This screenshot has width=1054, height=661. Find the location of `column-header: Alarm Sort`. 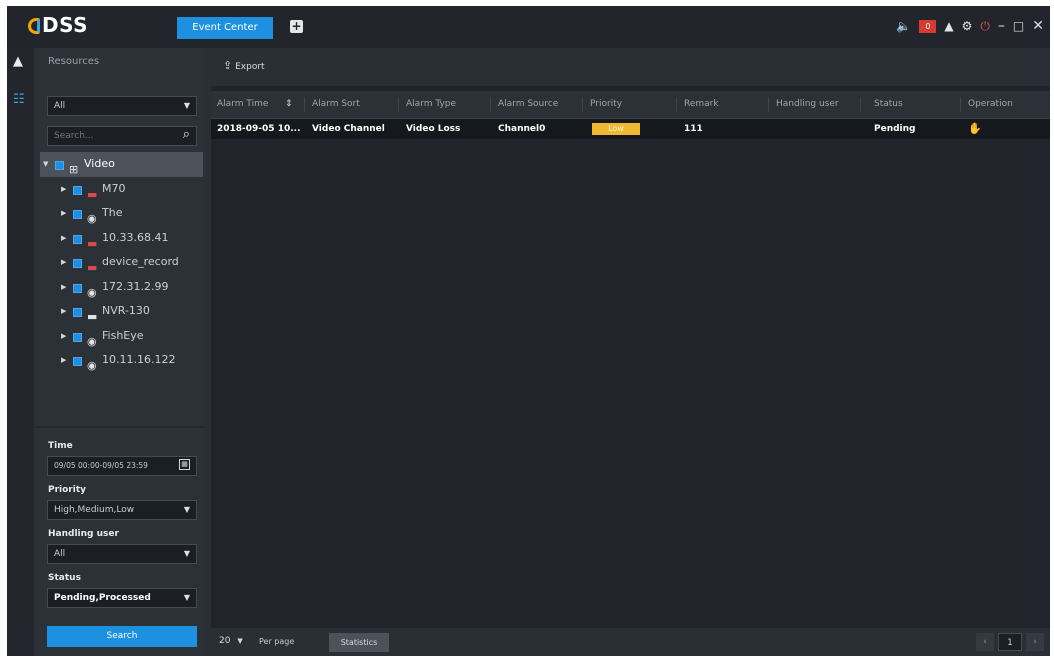

column-header: Alarm Sort is located at coordinates (336, 104).